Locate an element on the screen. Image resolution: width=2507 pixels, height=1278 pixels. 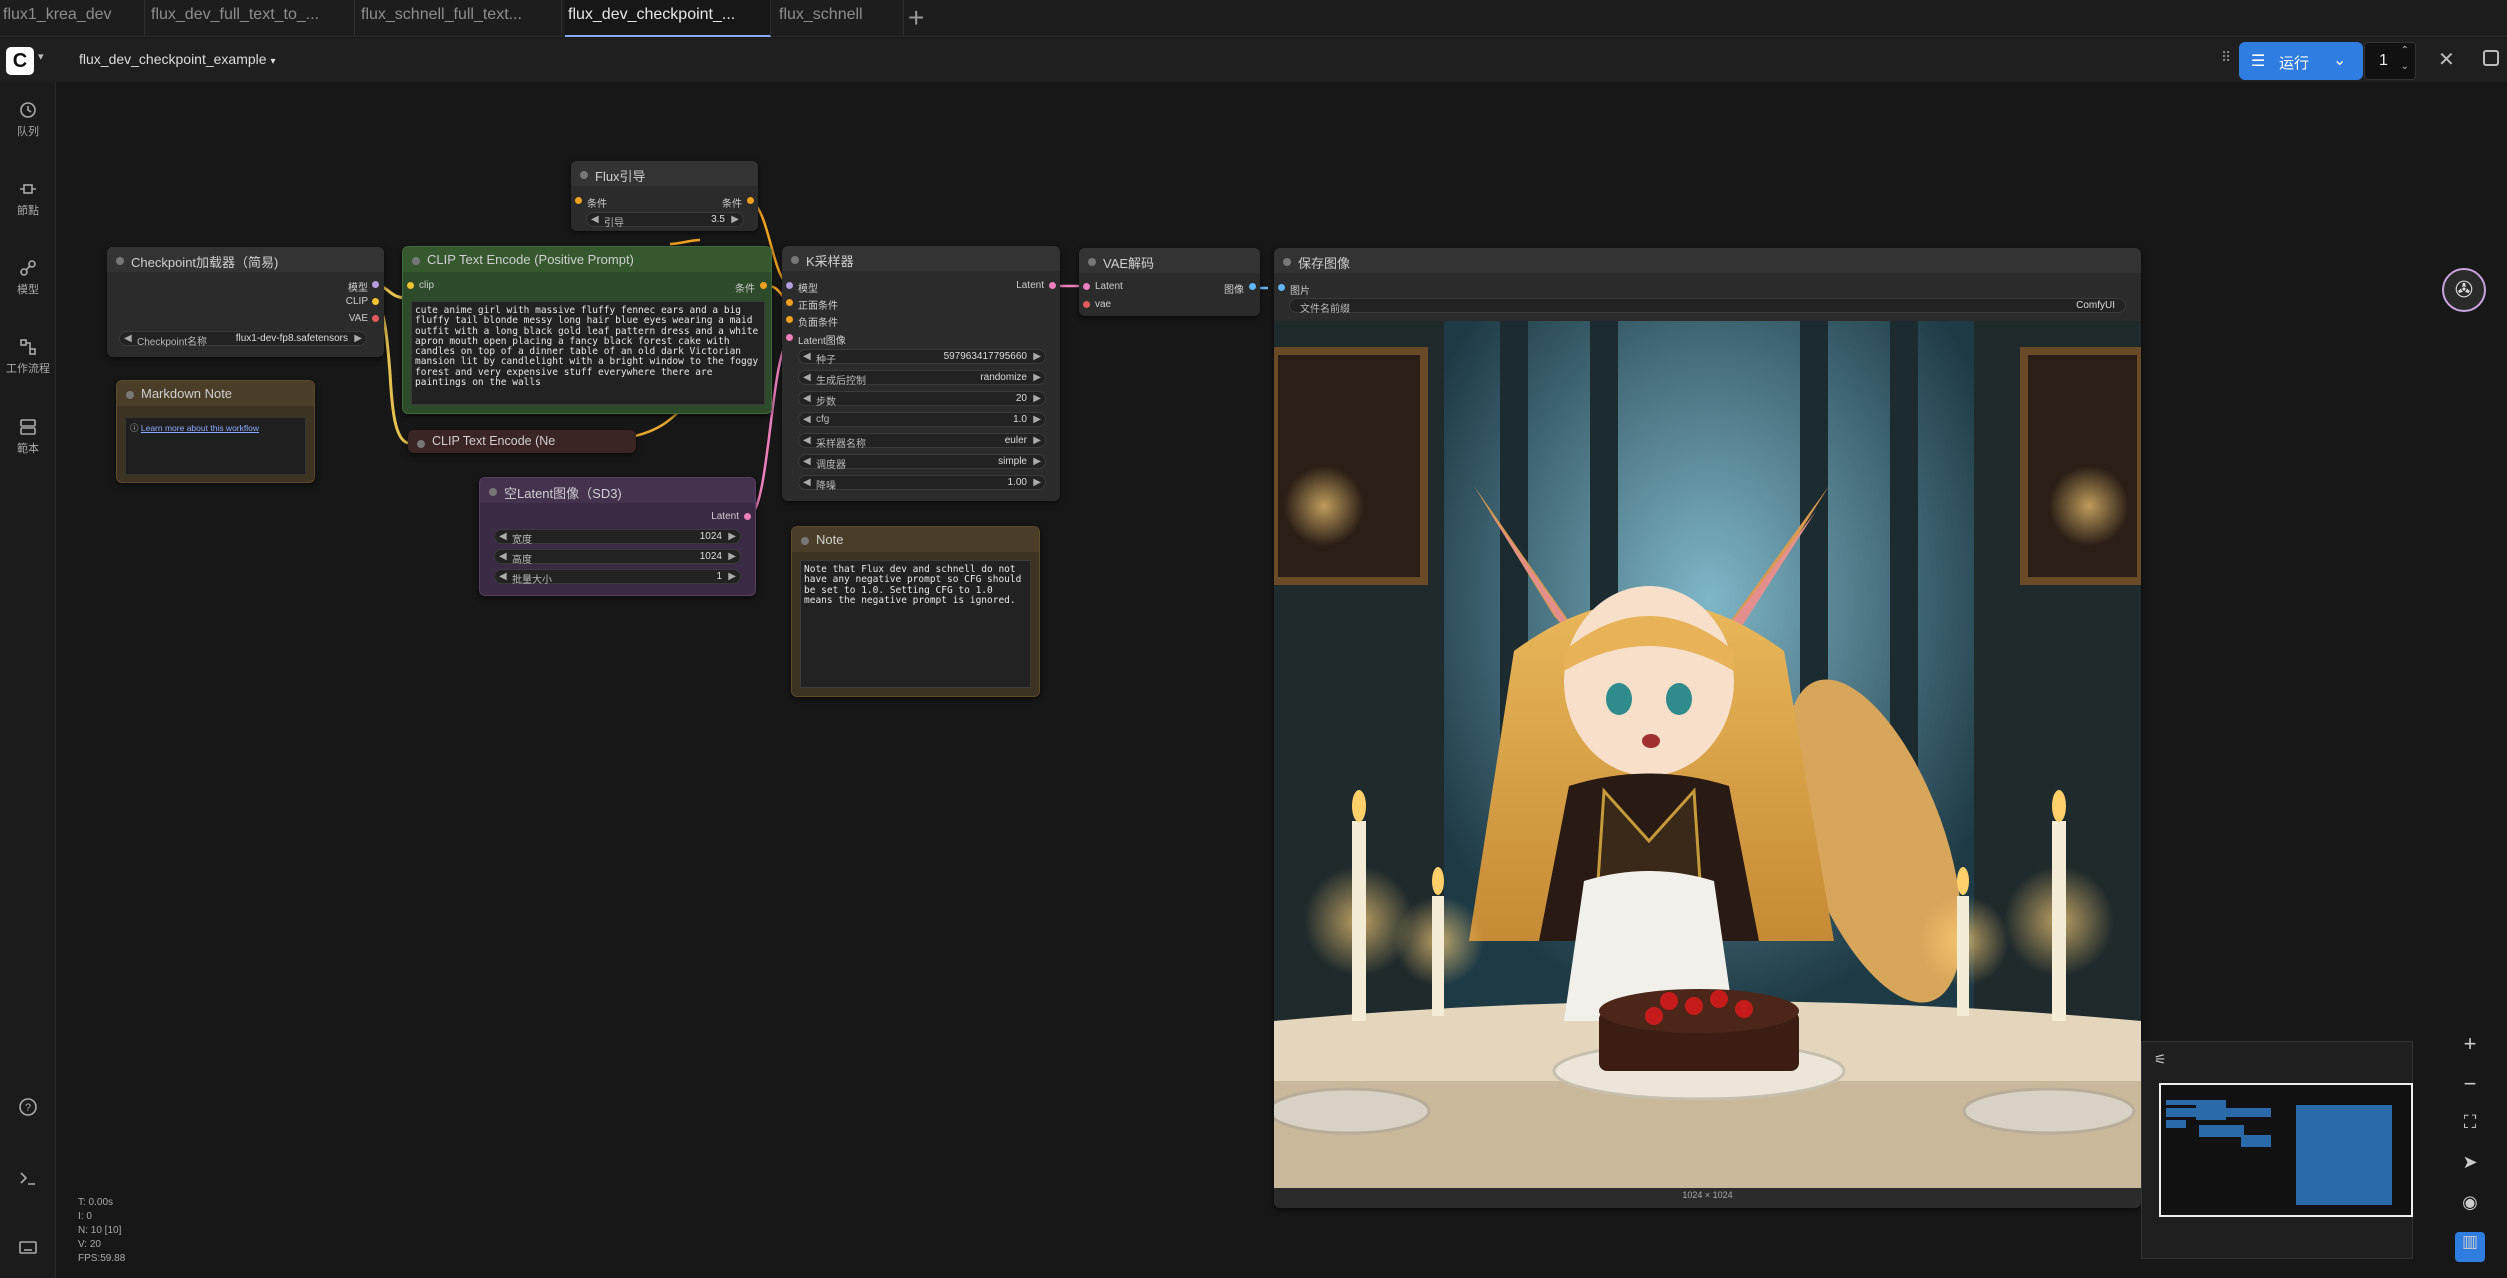
ksampler-title: K采样器 is located at coordinates (921, 258).